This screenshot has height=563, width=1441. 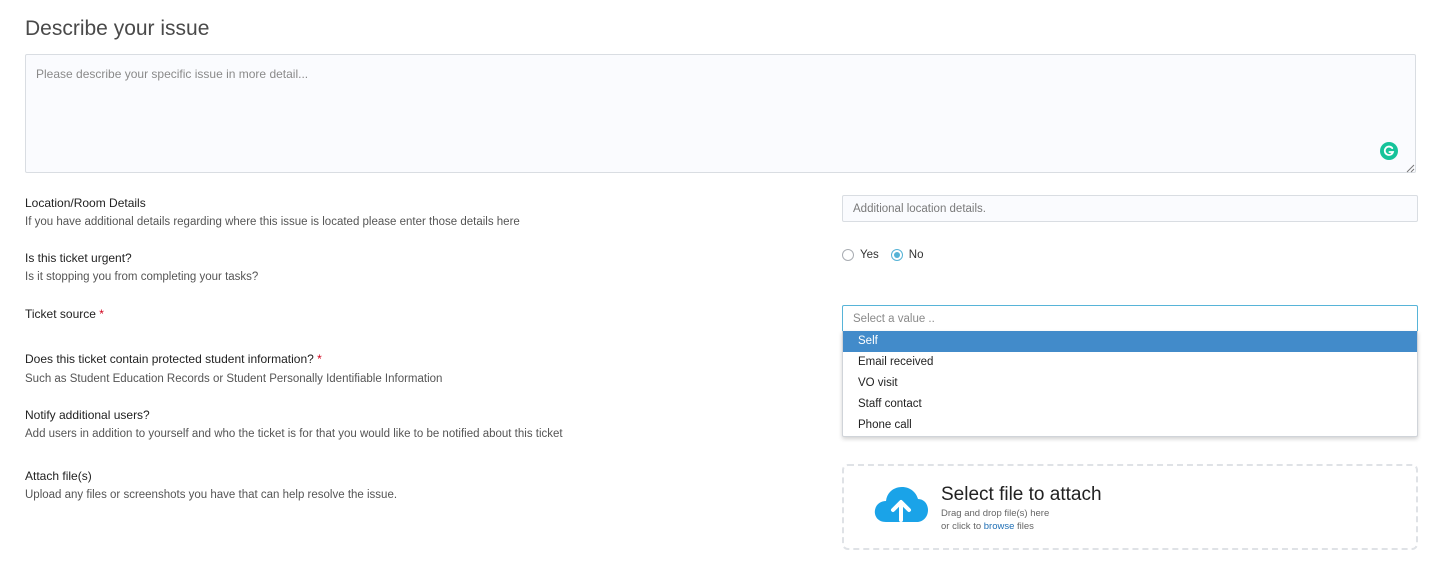 I want to click on attach-label: Attach file(s), so click(x=58, y=476).